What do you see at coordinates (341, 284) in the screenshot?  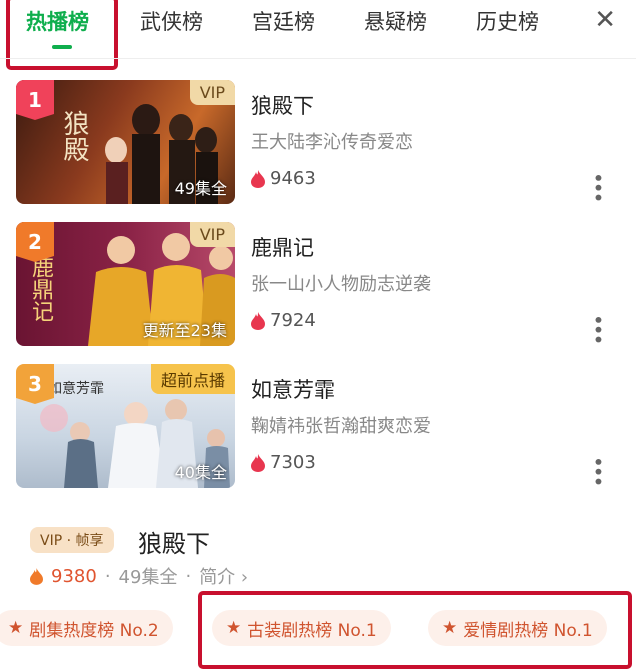 I see `drama-description: 张一山小人物励志逆袭` at bounding box center [341, 284].